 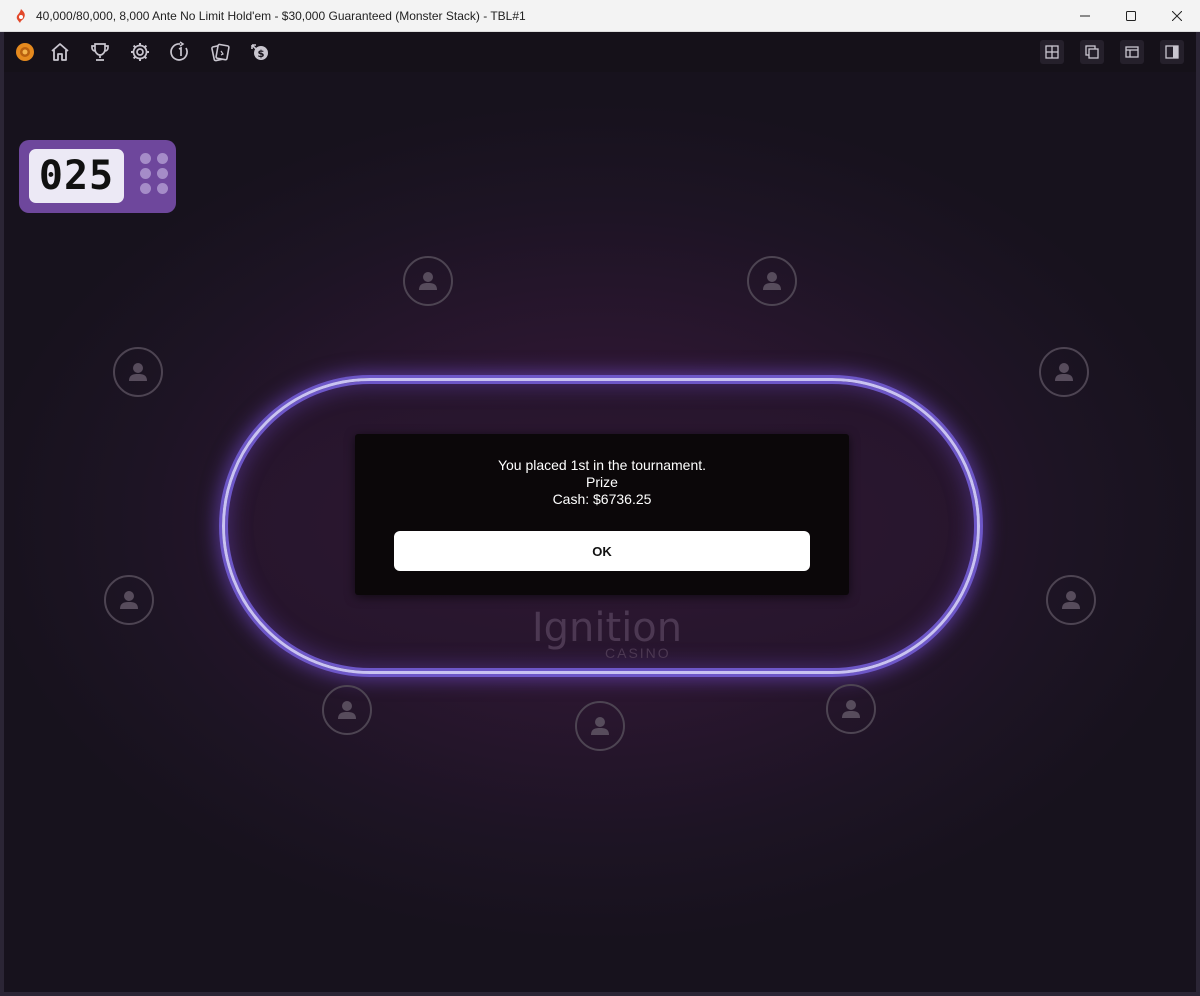 I want to click on cashier-icon: $, so click(x=259, y=52).